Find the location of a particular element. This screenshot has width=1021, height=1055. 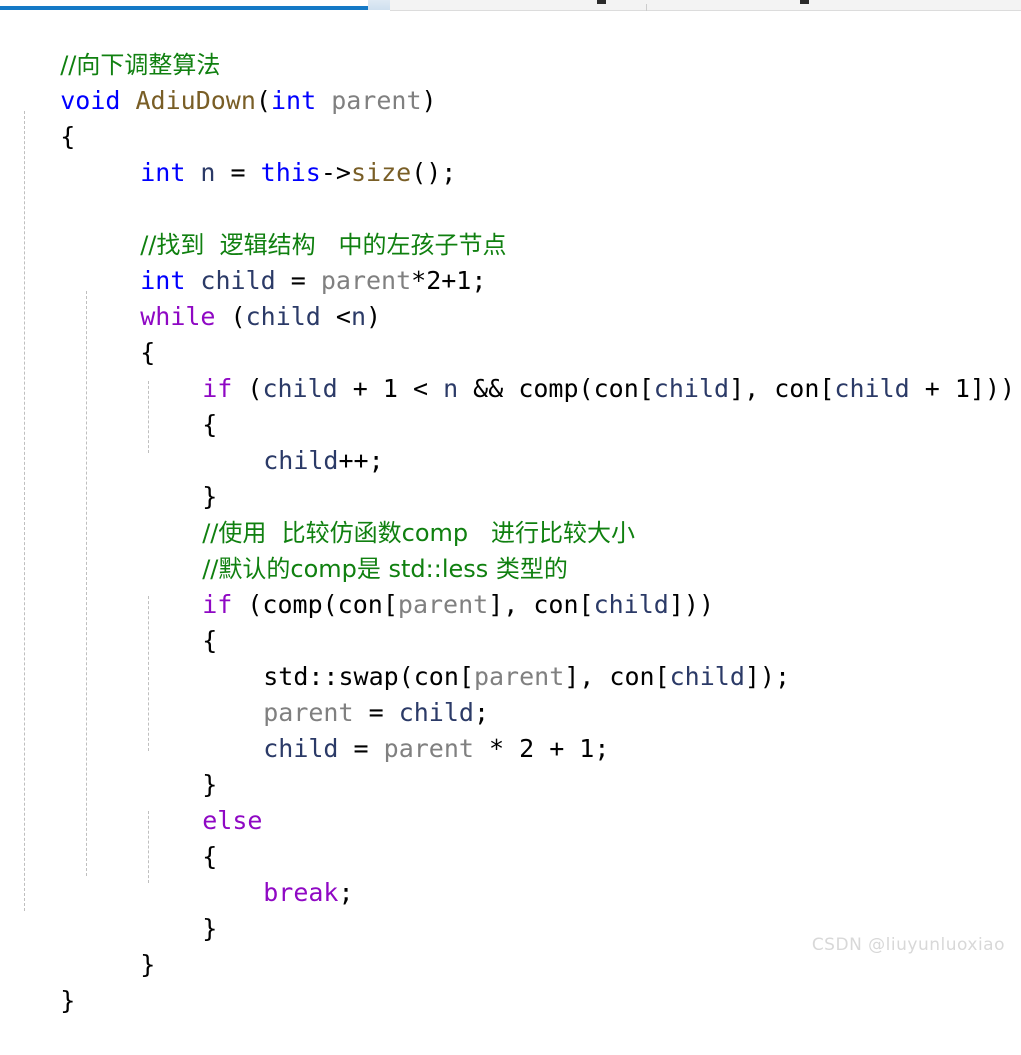

toolbar-marker-left is located at coordinates (601, 2).